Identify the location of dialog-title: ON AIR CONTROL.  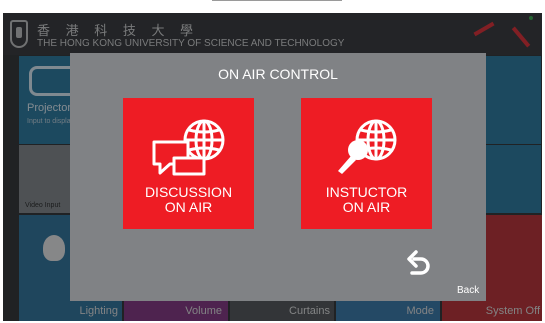
(278, 74).